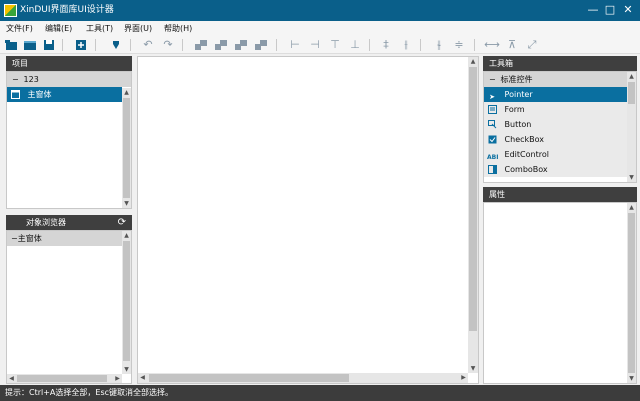 The image size is (640, 401). I want to click on menu-tools: 工具(T), so click(99, 28).